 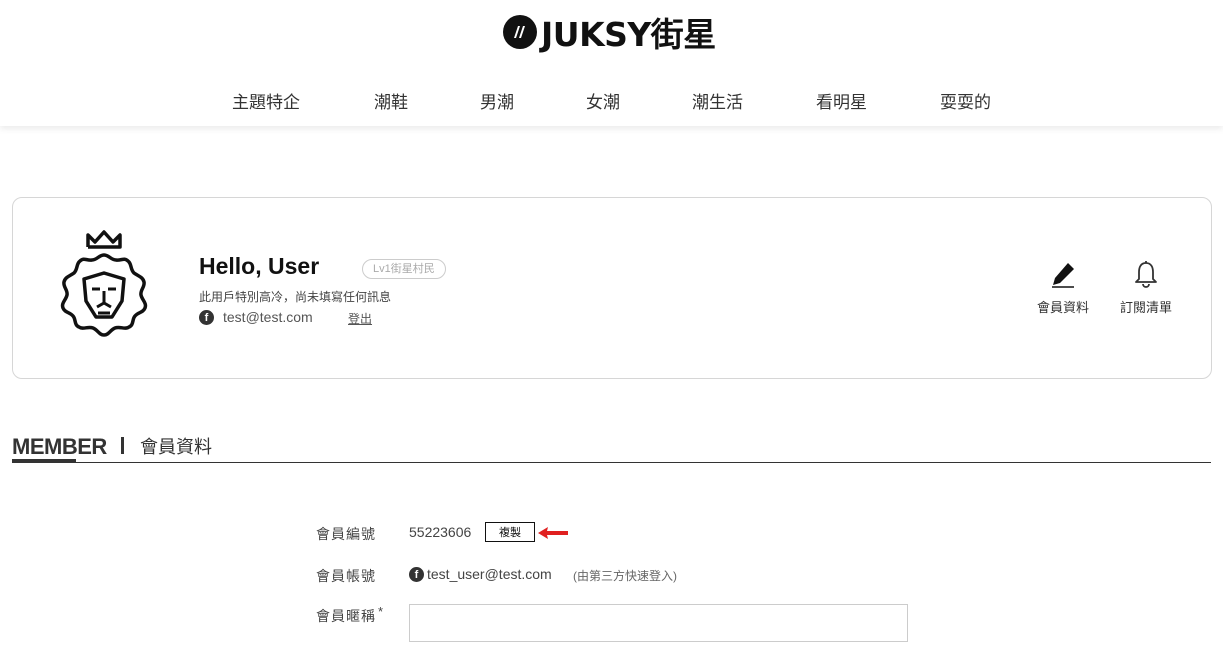 What do you see at coordinates (346, 534) in the screenshot?
I see `member-id-label: 會員編號` at bounding box center [346, 534].